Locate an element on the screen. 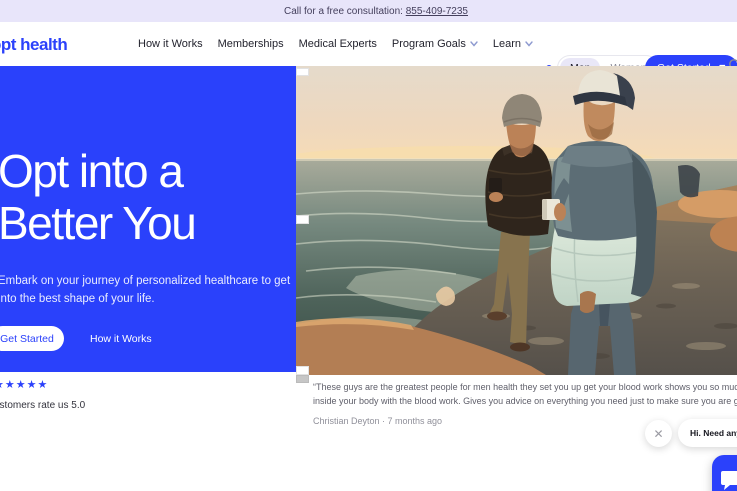  nav-item-memberships: Memberships is located at coordinates (251, 44).